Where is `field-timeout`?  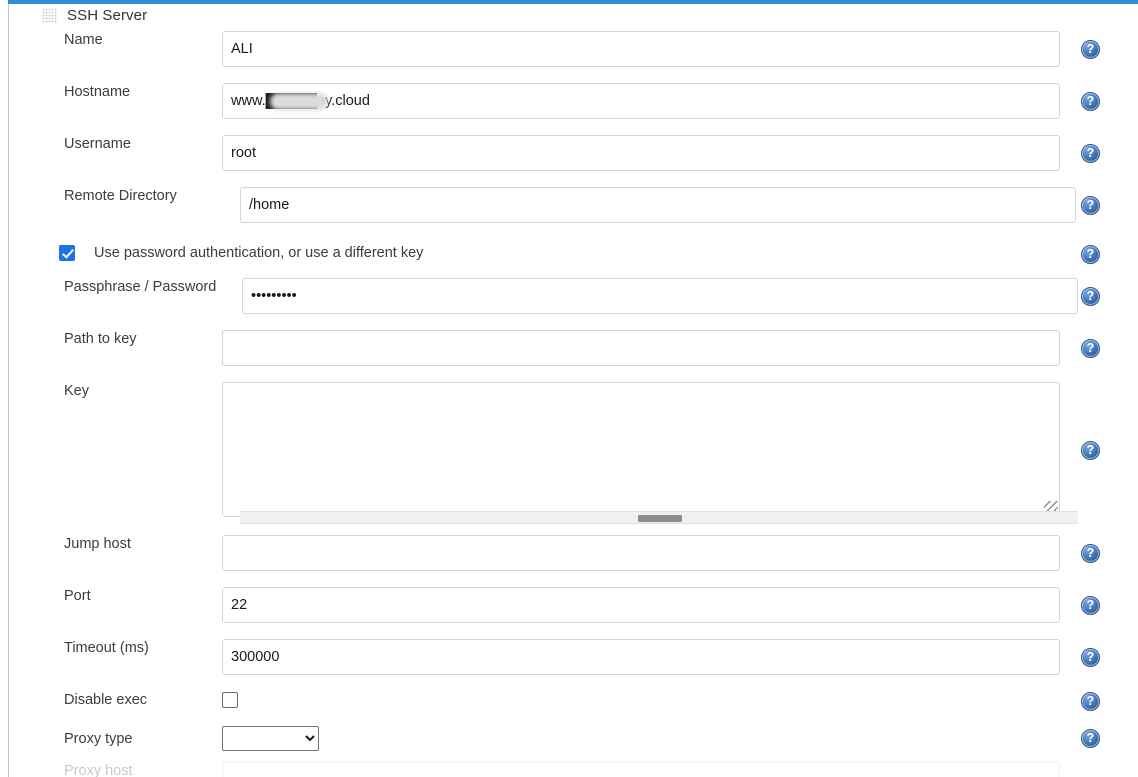
field-timeout is located at coordinates (667, 657).